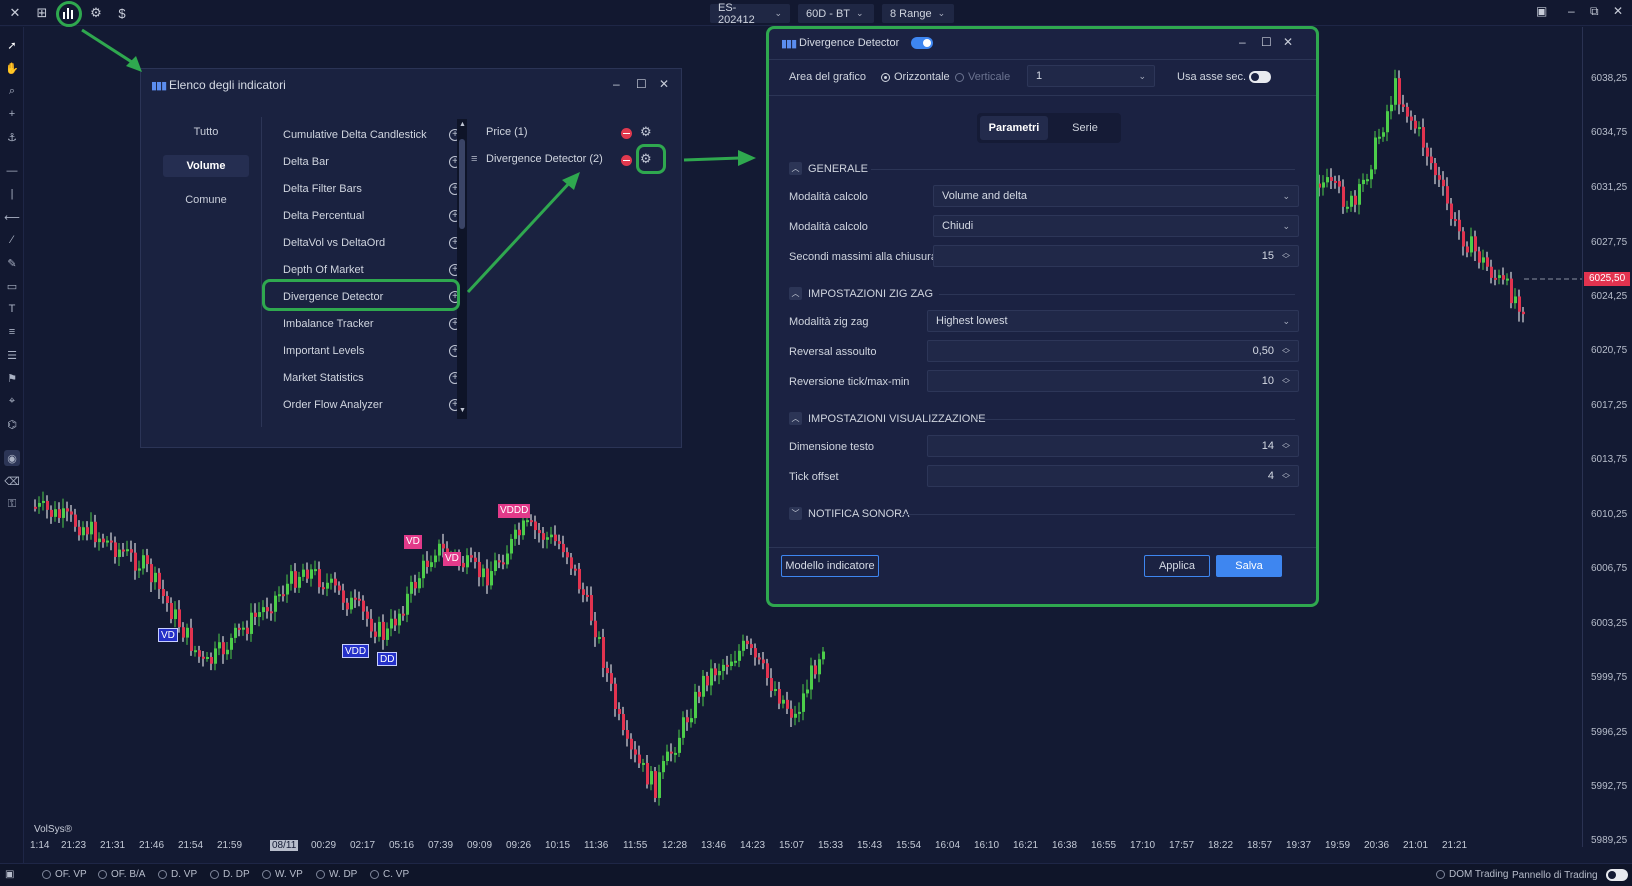  What do you see at coordinates (418, 161) in the screenshot?
I see `annotation-arrows` at bounding box center [418, 161].